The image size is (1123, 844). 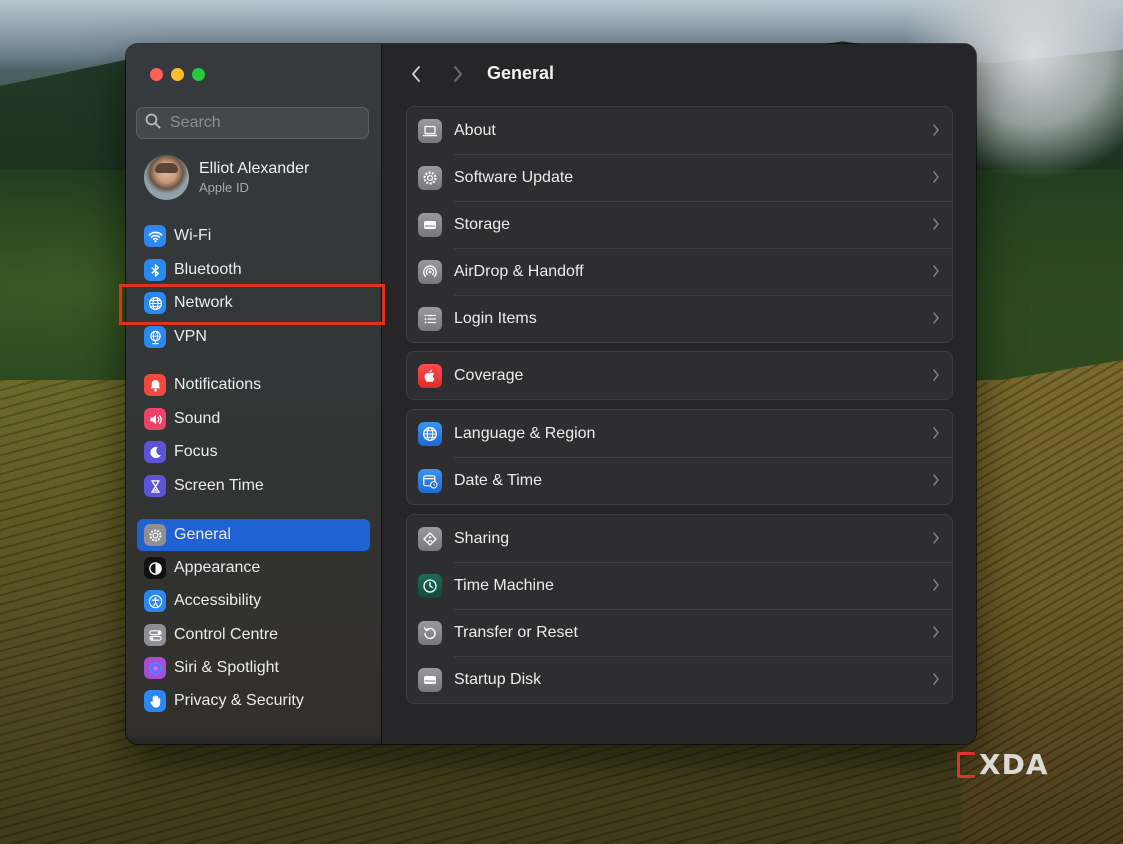 I want to click on apple-icon, so click(x=430, y=375).